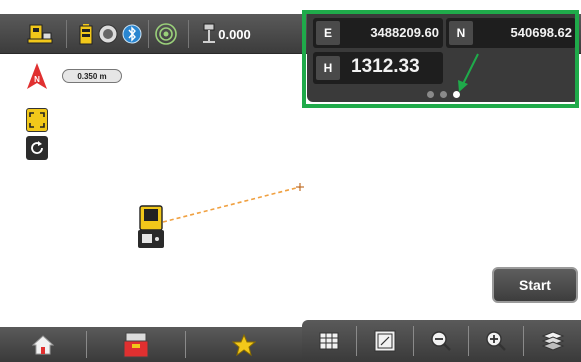  I want to click on bottom-toolbar-left, so click(151, 344).